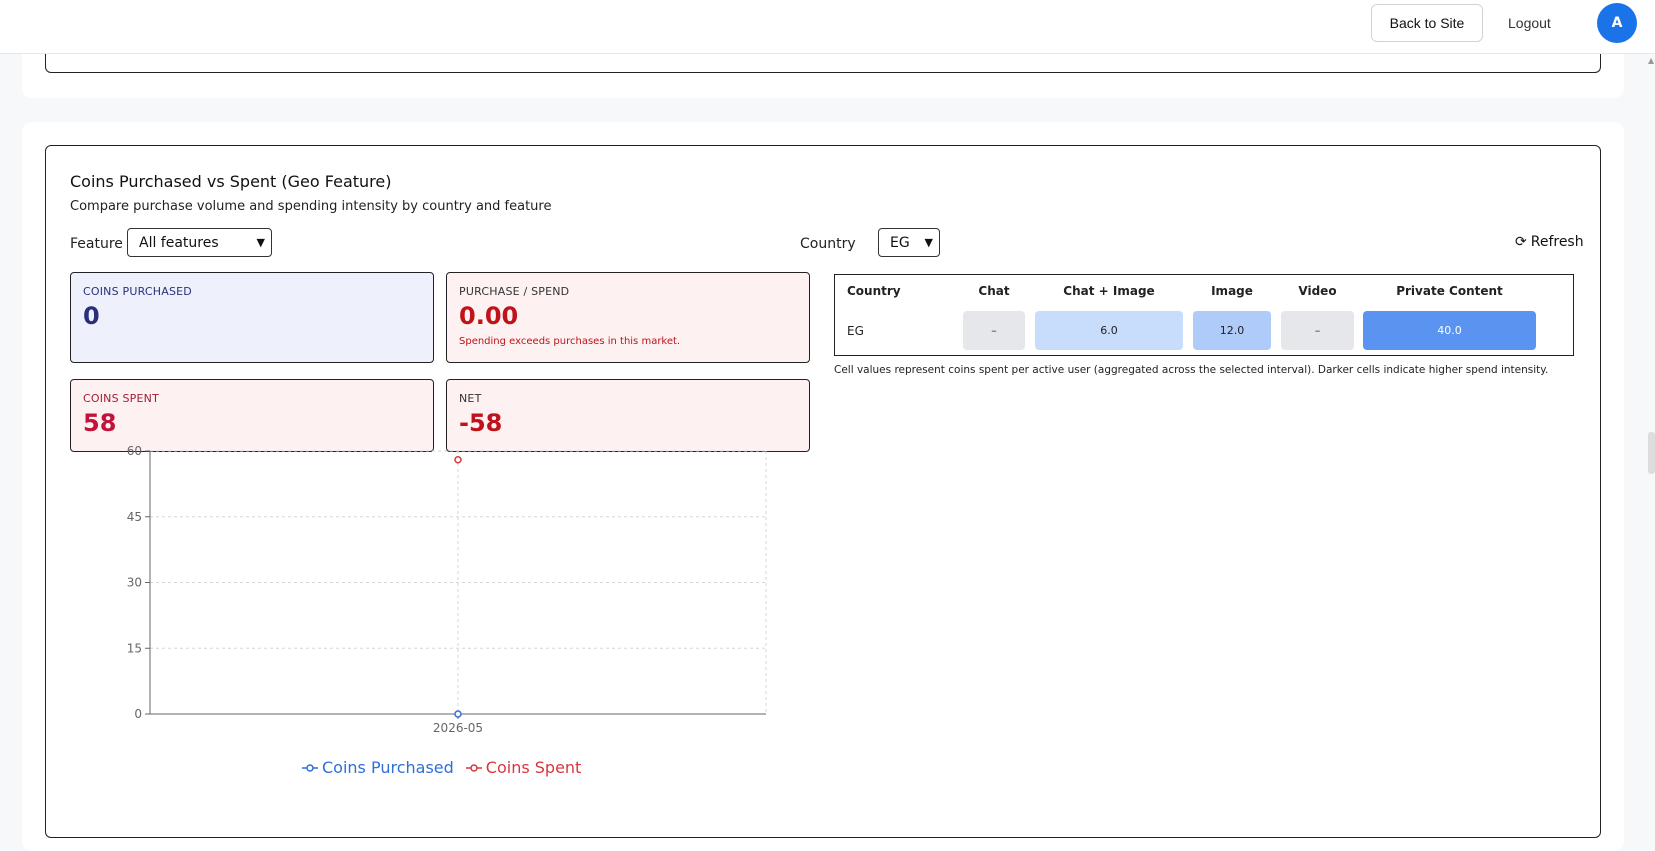 This screenshot has width=1655, height=851. What do you see at coordinates (1449, 291) in the screenshot?
I see `heatmap-header-private-content: Private Content` at bounding box center [1449, 291].